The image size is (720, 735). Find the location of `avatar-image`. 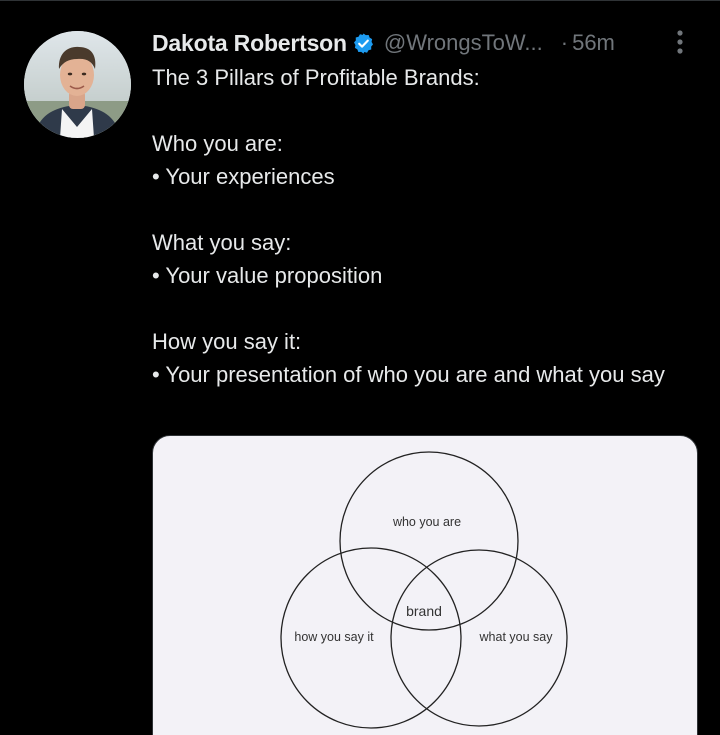

avatar-image is located at coordinates (77, 84).